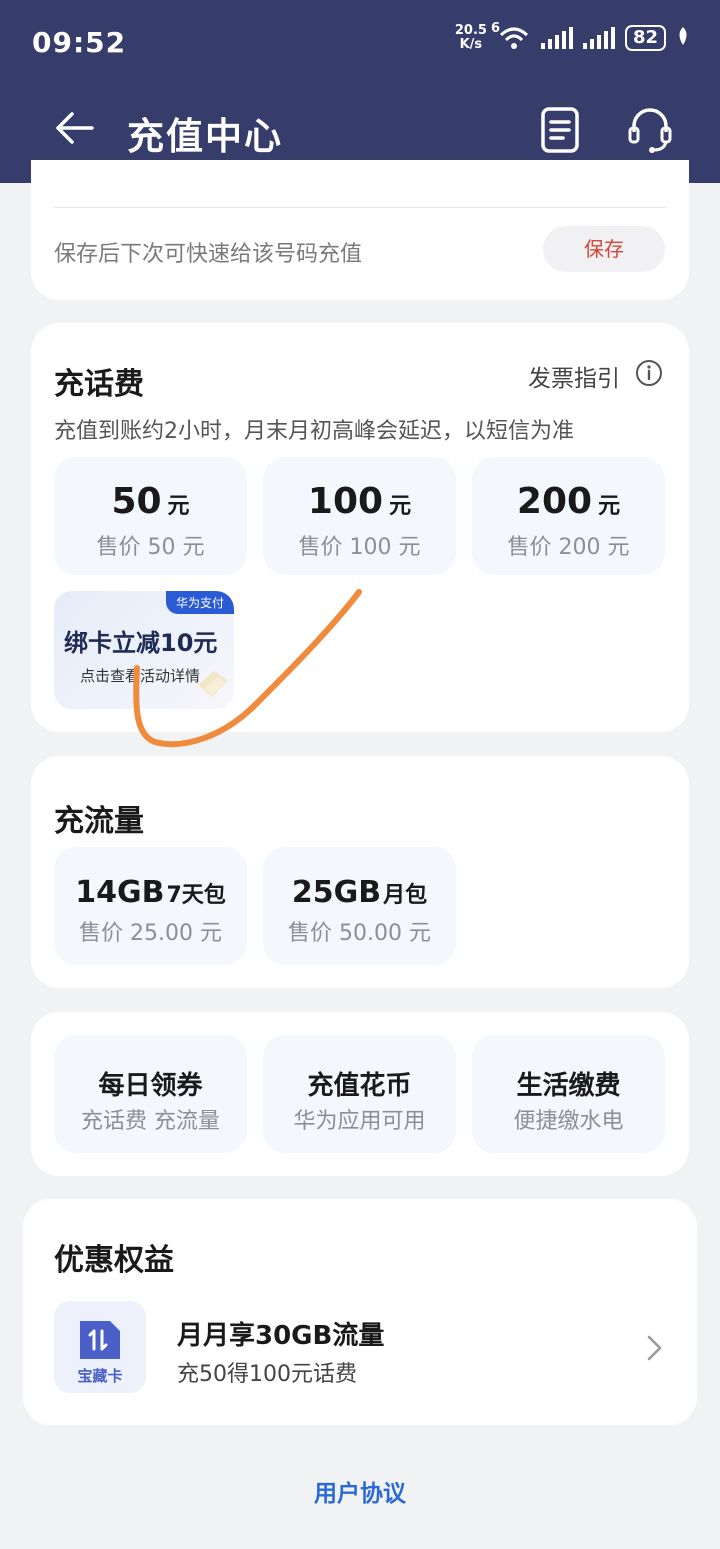 Image resolution: width=720 pixels, height=1549 pixels. I want to click on data-price: 售价 50.00 元, so click(359, 933).